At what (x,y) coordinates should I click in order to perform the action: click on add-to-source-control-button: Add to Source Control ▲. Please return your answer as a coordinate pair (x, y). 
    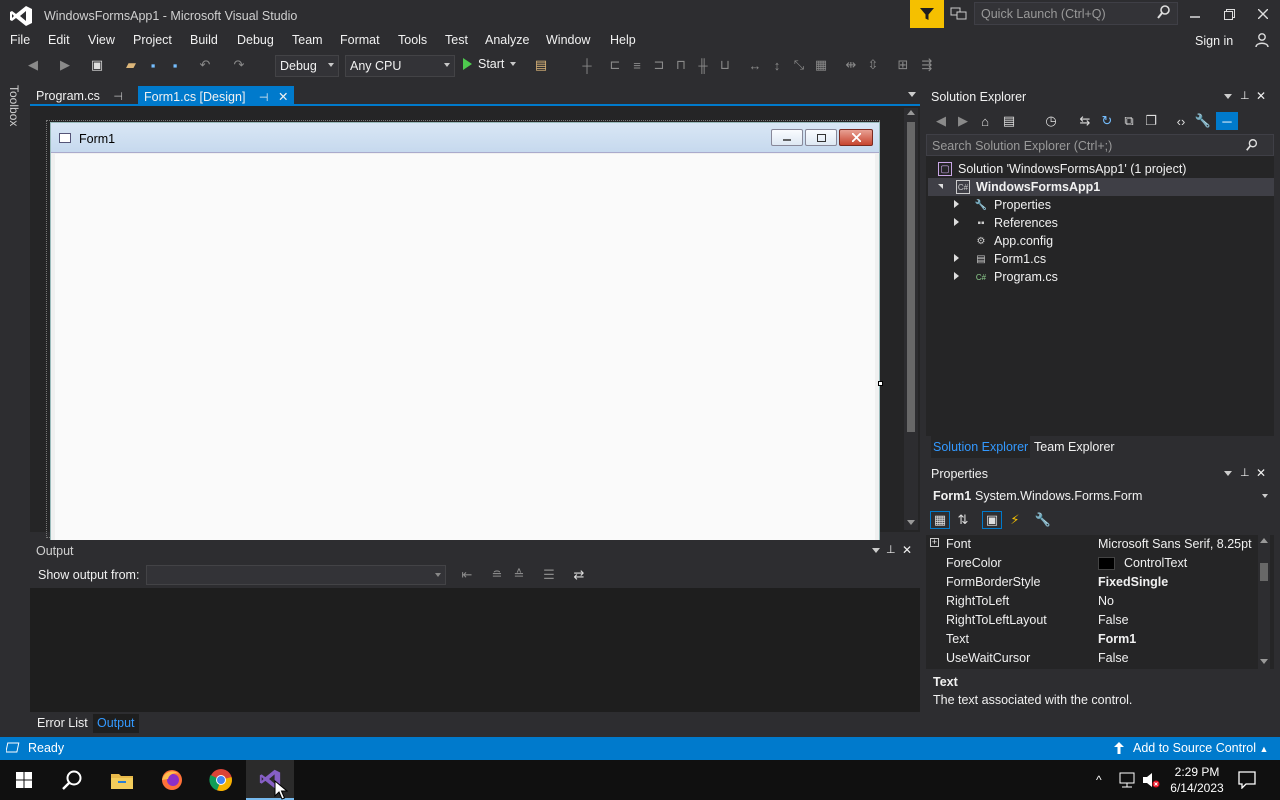
    Looking at the image, I should click on (1200, 748).